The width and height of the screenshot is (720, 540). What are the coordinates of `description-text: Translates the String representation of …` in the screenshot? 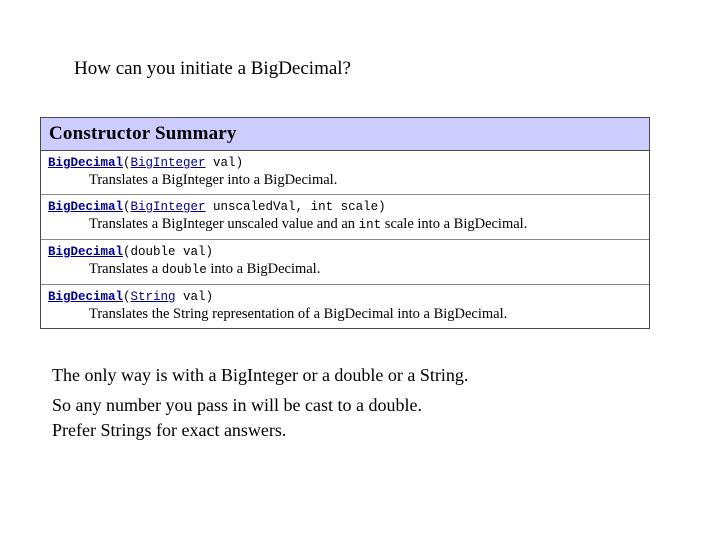 It's located at (298, 314).